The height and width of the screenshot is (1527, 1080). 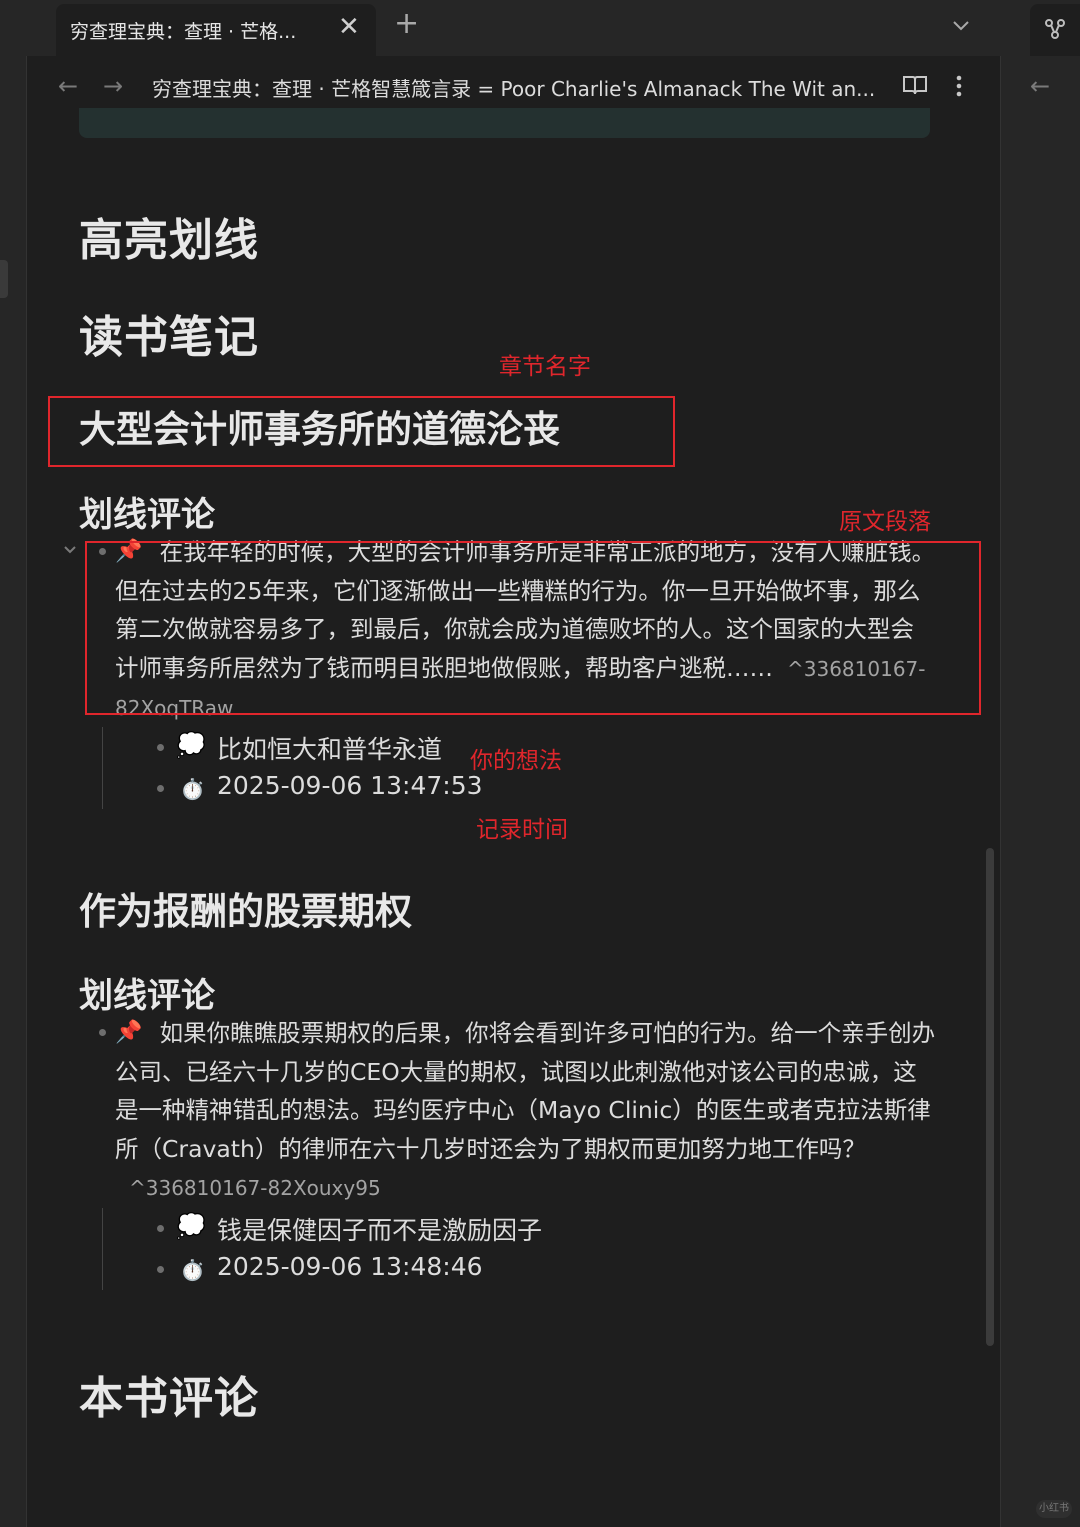 I want to click on right-panel-back-icon: ←, so click(x=1040, y=86).